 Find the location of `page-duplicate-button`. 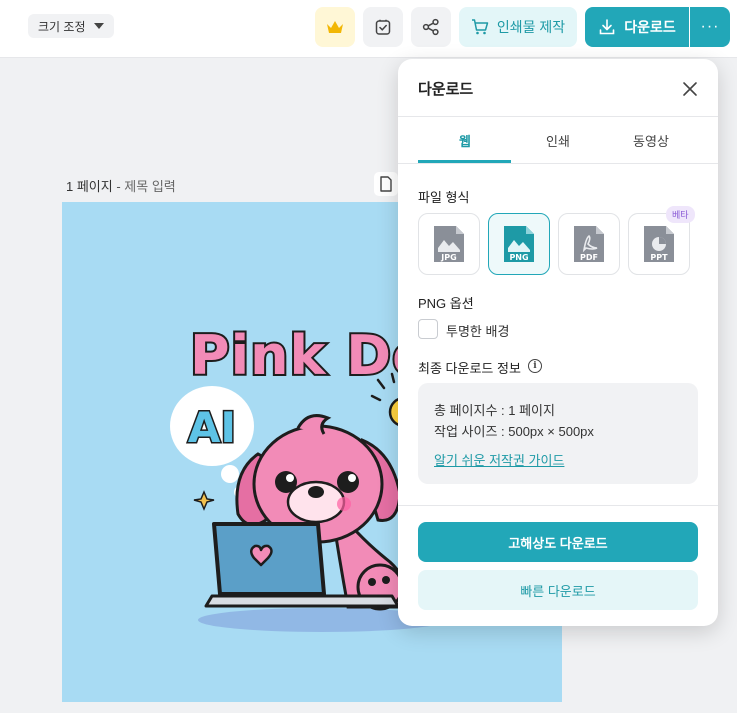

page-duplicate-button is located at coordinates (386, 184).